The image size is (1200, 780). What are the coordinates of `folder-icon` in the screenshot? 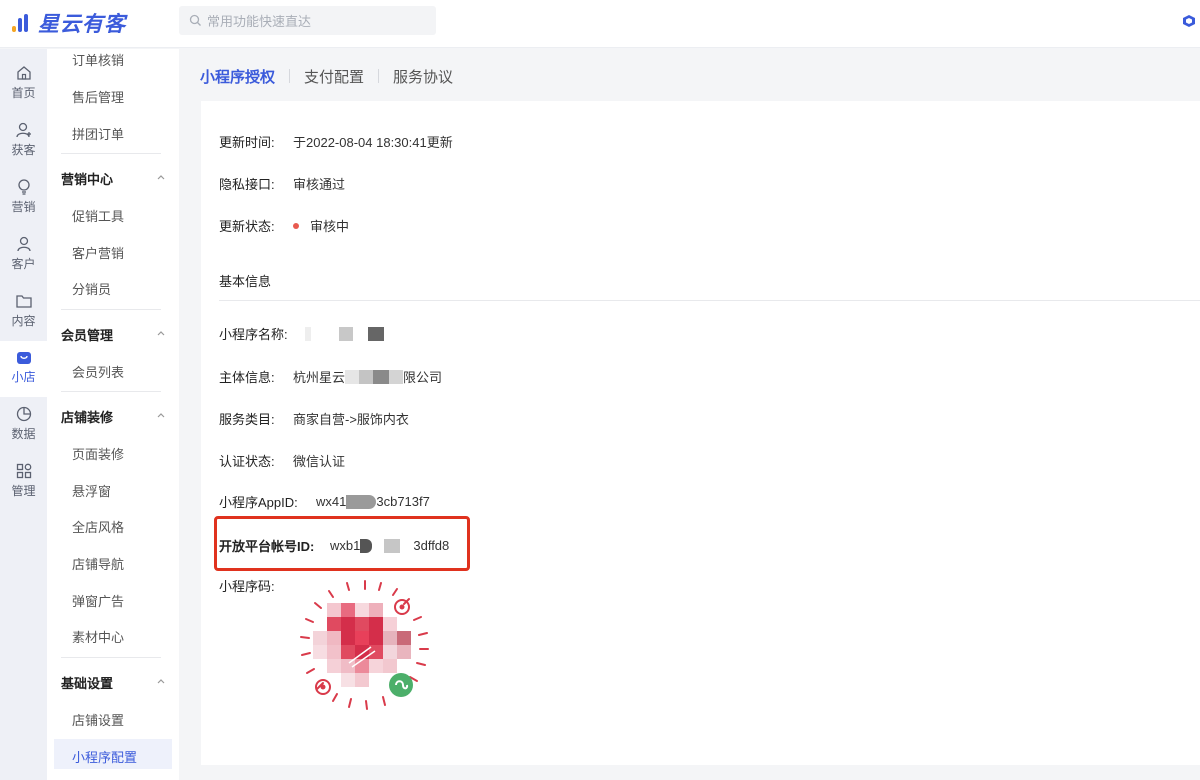 It's located at (23, 301).